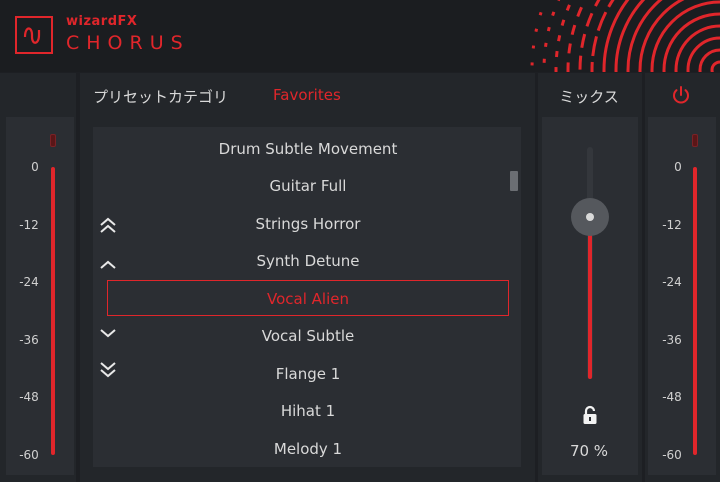 Image resolution: width=720 pixels, height=482 pixels. Describe the element at coordinates (672, 397) in the screenshot. I see `output-scale-label: -48` at that location.